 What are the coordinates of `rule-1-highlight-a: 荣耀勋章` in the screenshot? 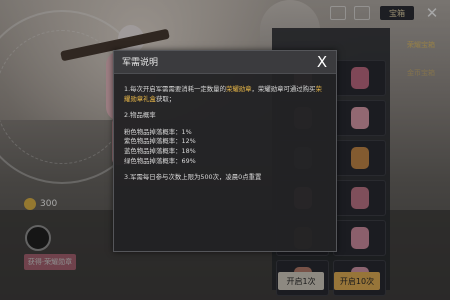 It's located at (238, 89).